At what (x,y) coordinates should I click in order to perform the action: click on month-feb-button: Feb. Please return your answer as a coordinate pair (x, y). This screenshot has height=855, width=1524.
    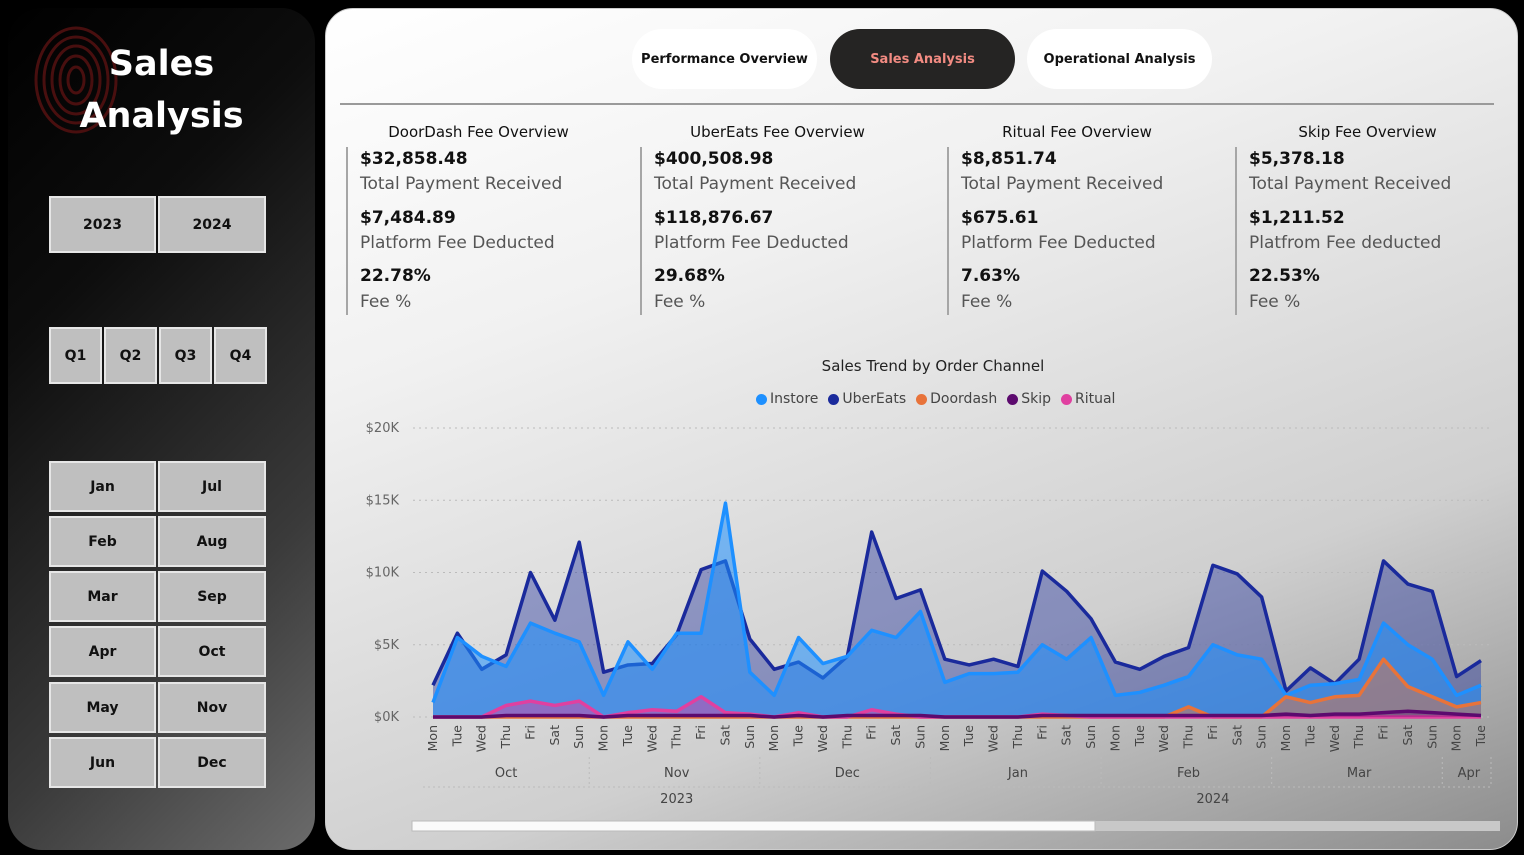
    Looking at the image, I should click on (102, 541).